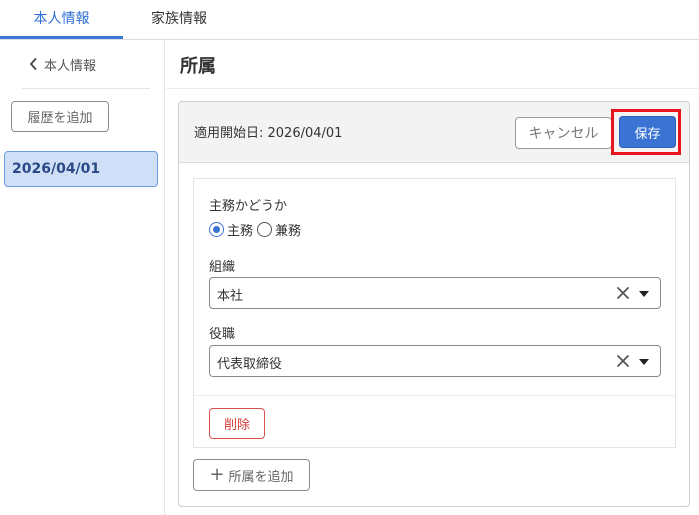 This screenshot has width=699, height=515. What do you see at coordinates (268, 133) in the screenshot?
I see `start-date-label: 適用開始日: 2026/04/01` at bounding box center [268, 133].